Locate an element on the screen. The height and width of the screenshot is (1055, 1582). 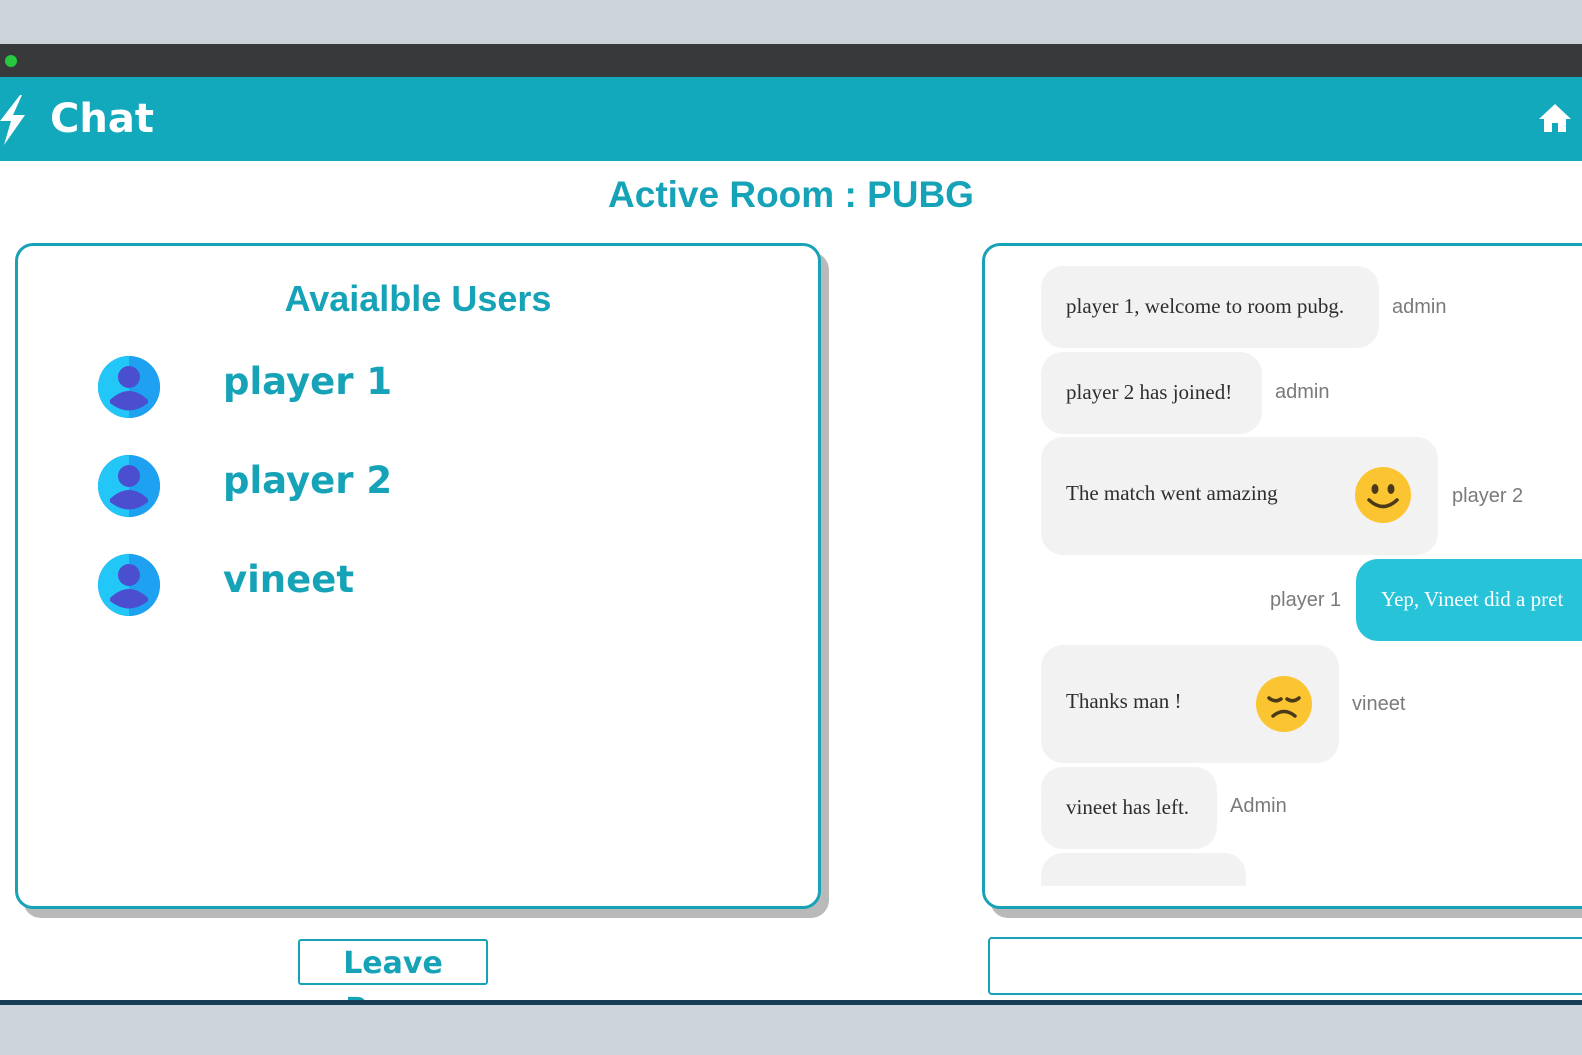
message-bubble: Yep, Vineet did a pret is located at coordinates (1469, 600).